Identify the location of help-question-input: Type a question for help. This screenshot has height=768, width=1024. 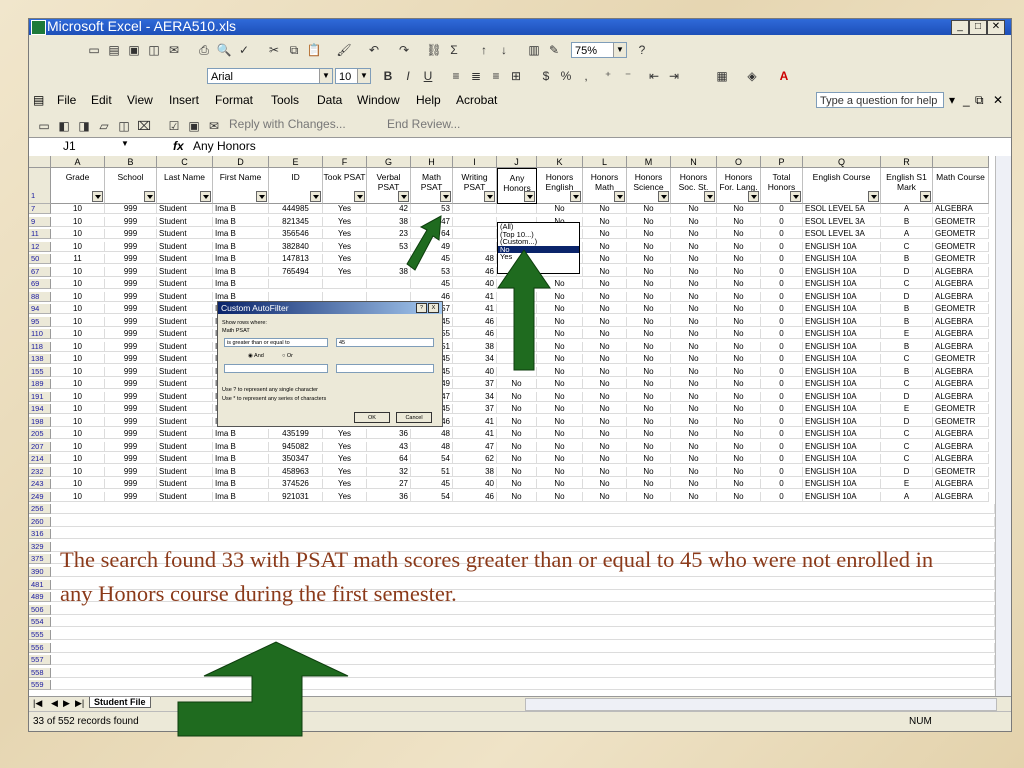
(880, 100).